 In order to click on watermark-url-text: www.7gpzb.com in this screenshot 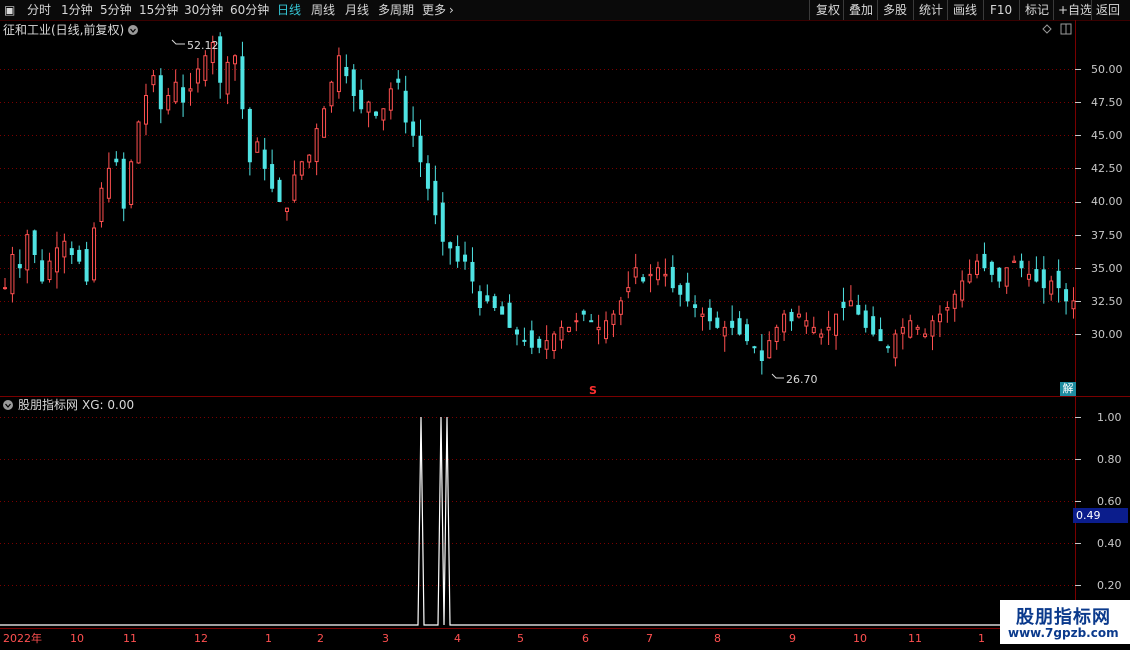, I will do `click(1063, 633)`.